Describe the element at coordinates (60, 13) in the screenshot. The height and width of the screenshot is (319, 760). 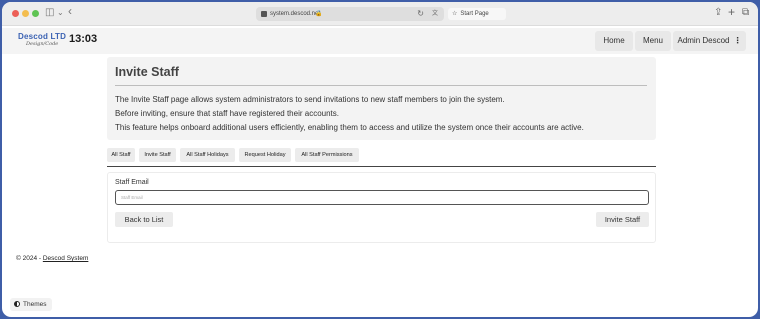
I see `chevron-down-icon: ⌄` at that location.